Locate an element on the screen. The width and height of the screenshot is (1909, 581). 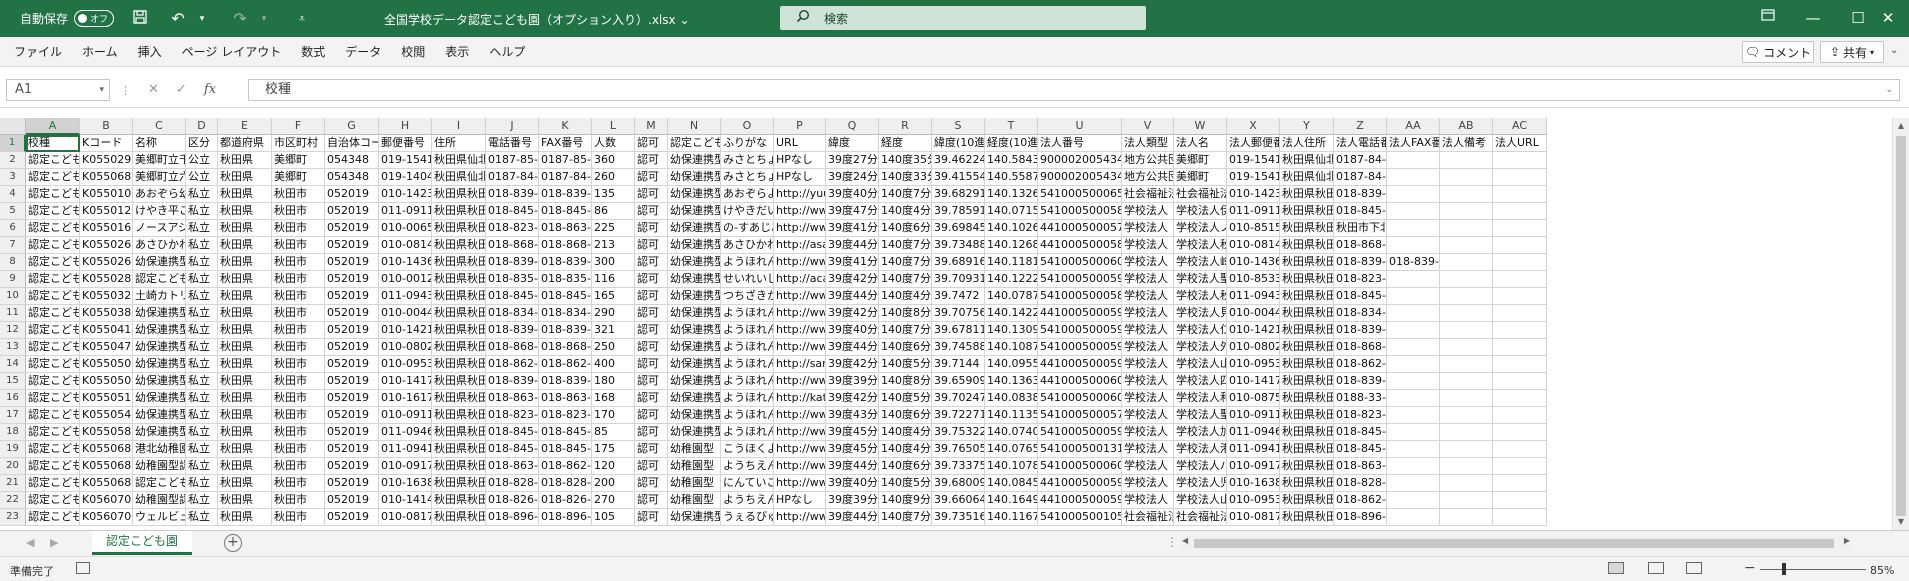
cell: K05504753 is located at coordinates (106, 347).